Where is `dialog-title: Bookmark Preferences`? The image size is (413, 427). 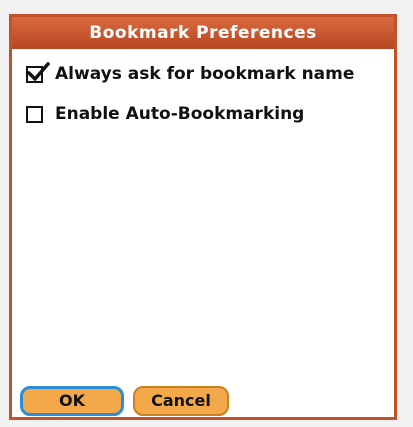 dialog-title: Bookmark Preferences is located at coordinates (203, 33).